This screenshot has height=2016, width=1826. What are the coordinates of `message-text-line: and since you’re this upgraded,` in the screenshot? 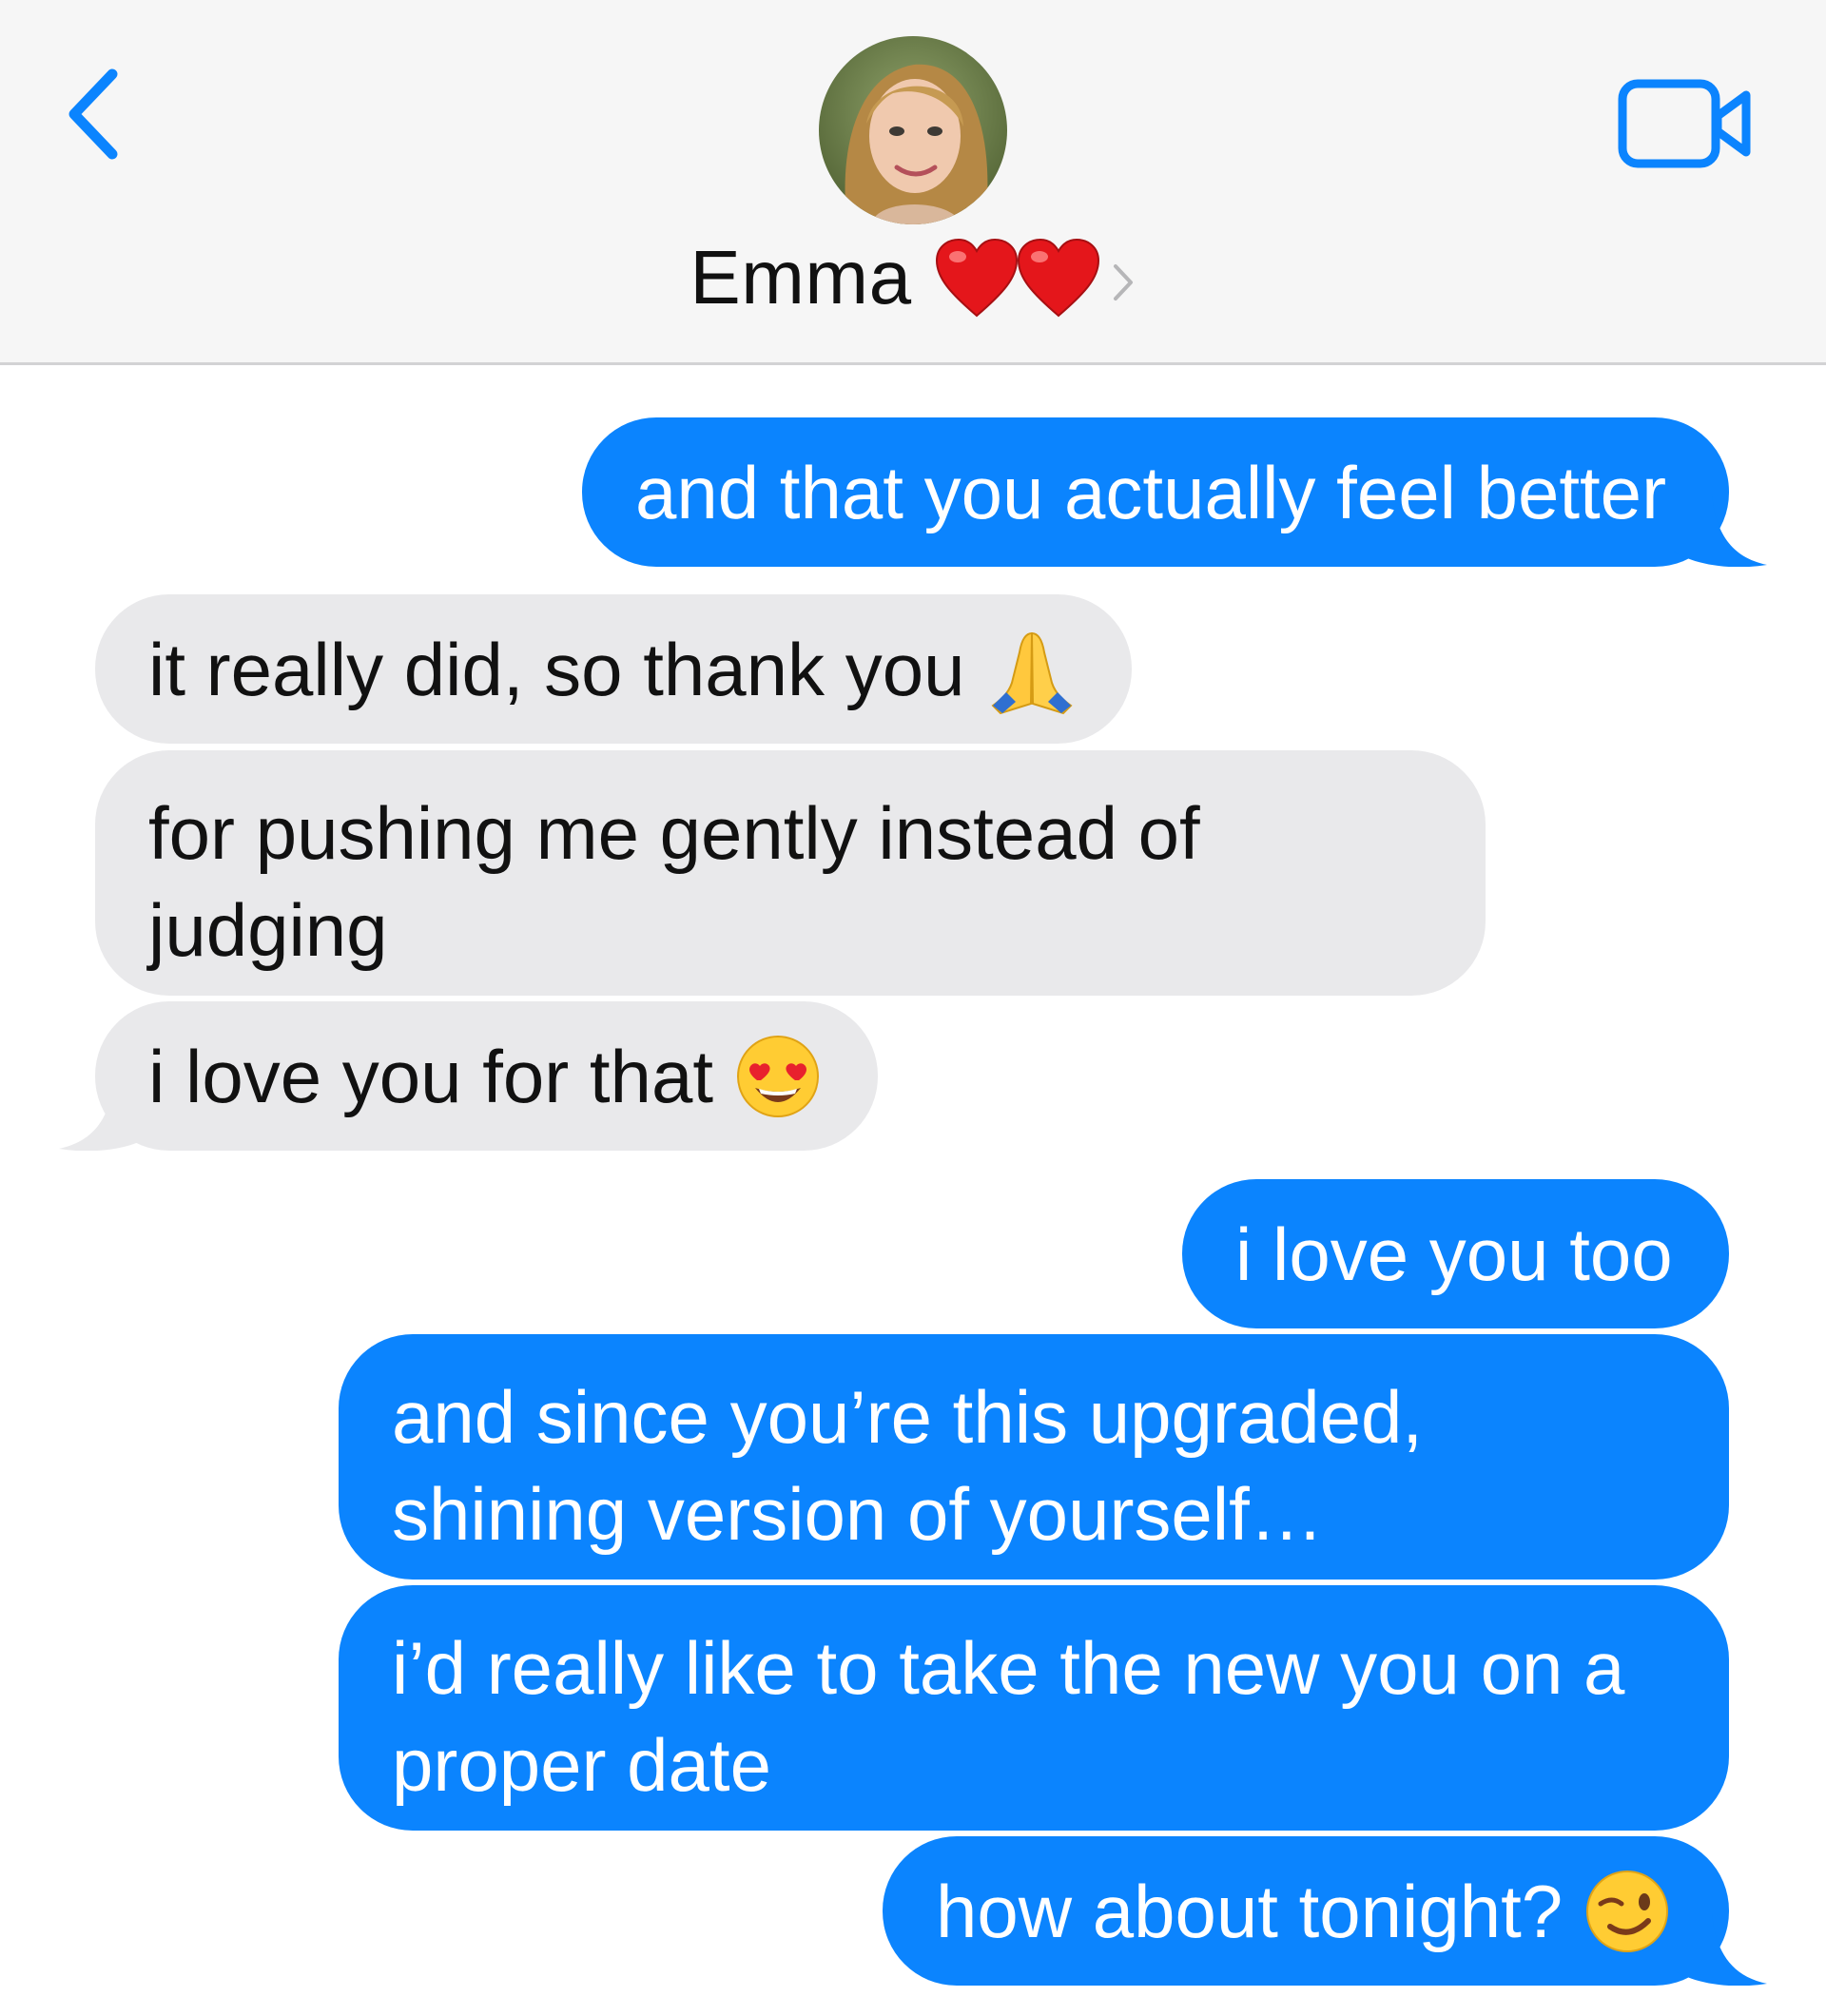 It's located at (908, 1417).